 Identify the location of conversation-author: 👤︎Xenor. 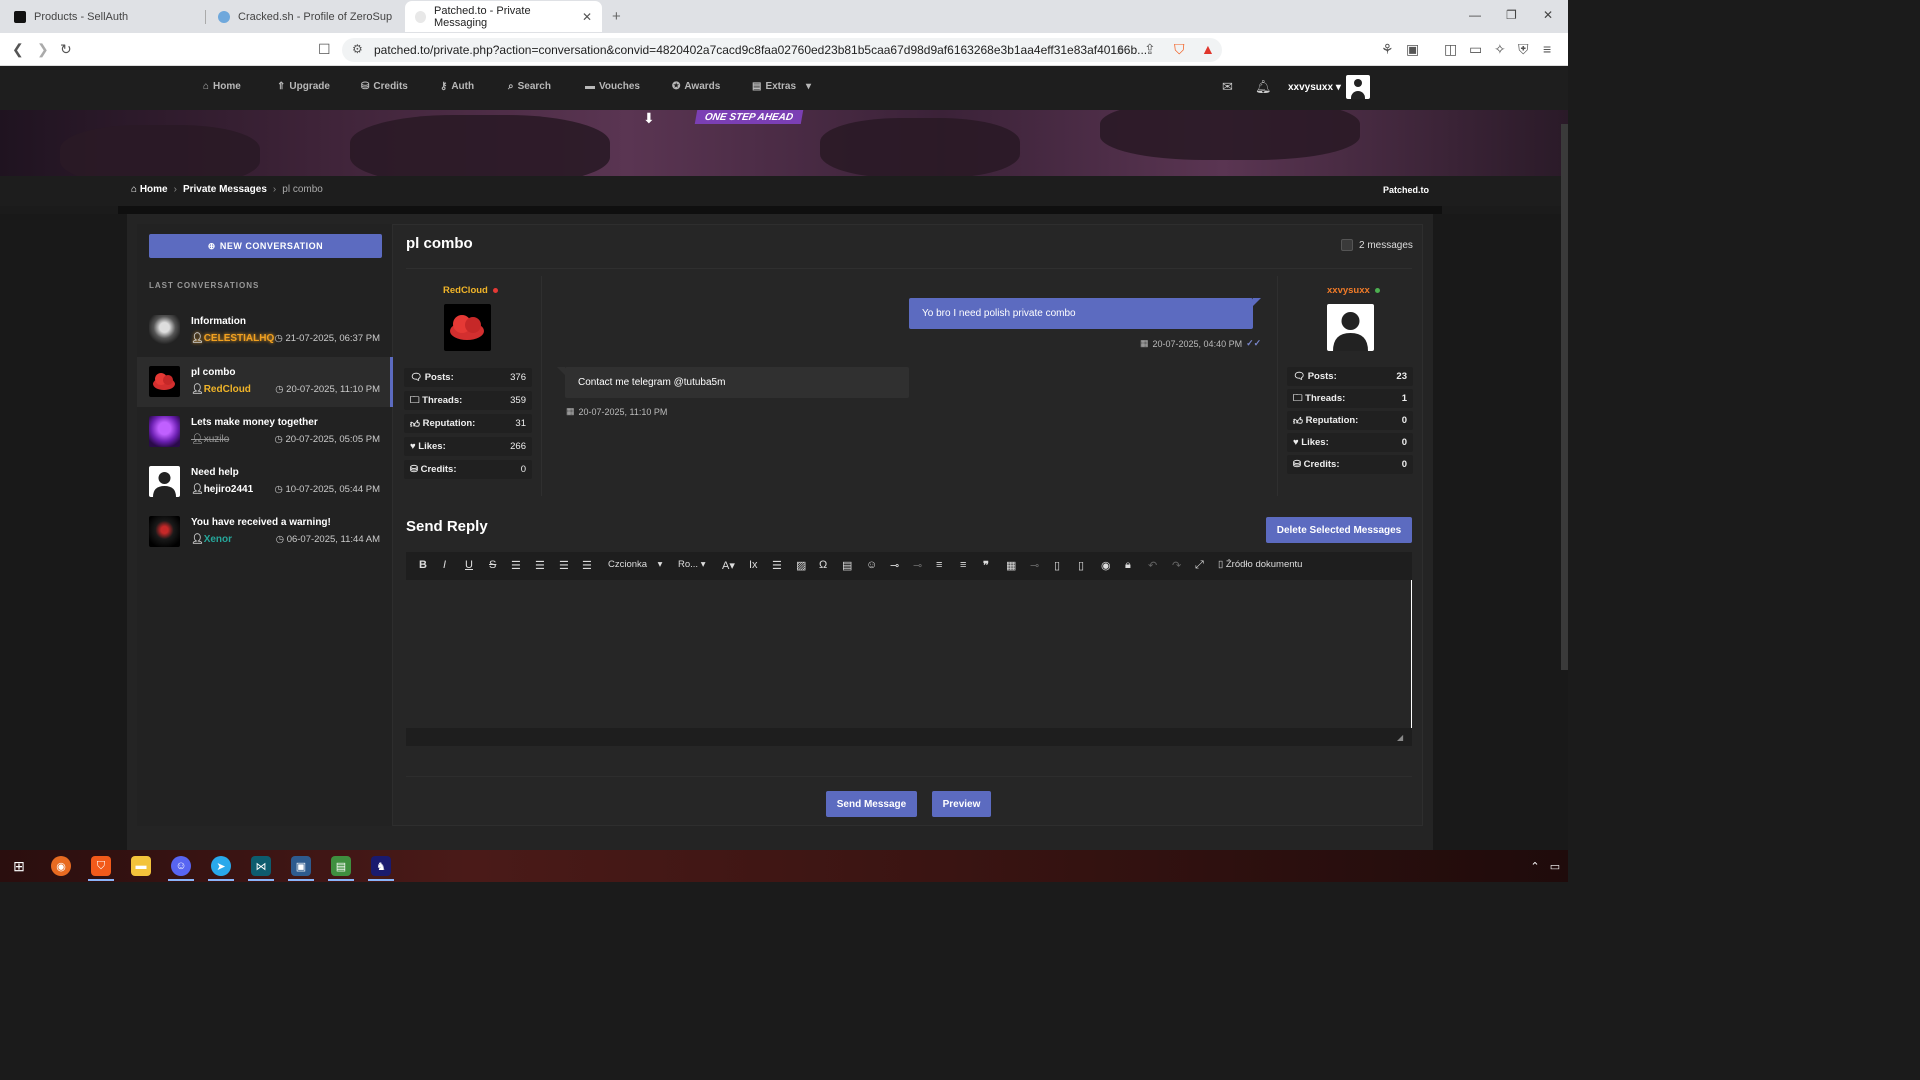
(211, 539).